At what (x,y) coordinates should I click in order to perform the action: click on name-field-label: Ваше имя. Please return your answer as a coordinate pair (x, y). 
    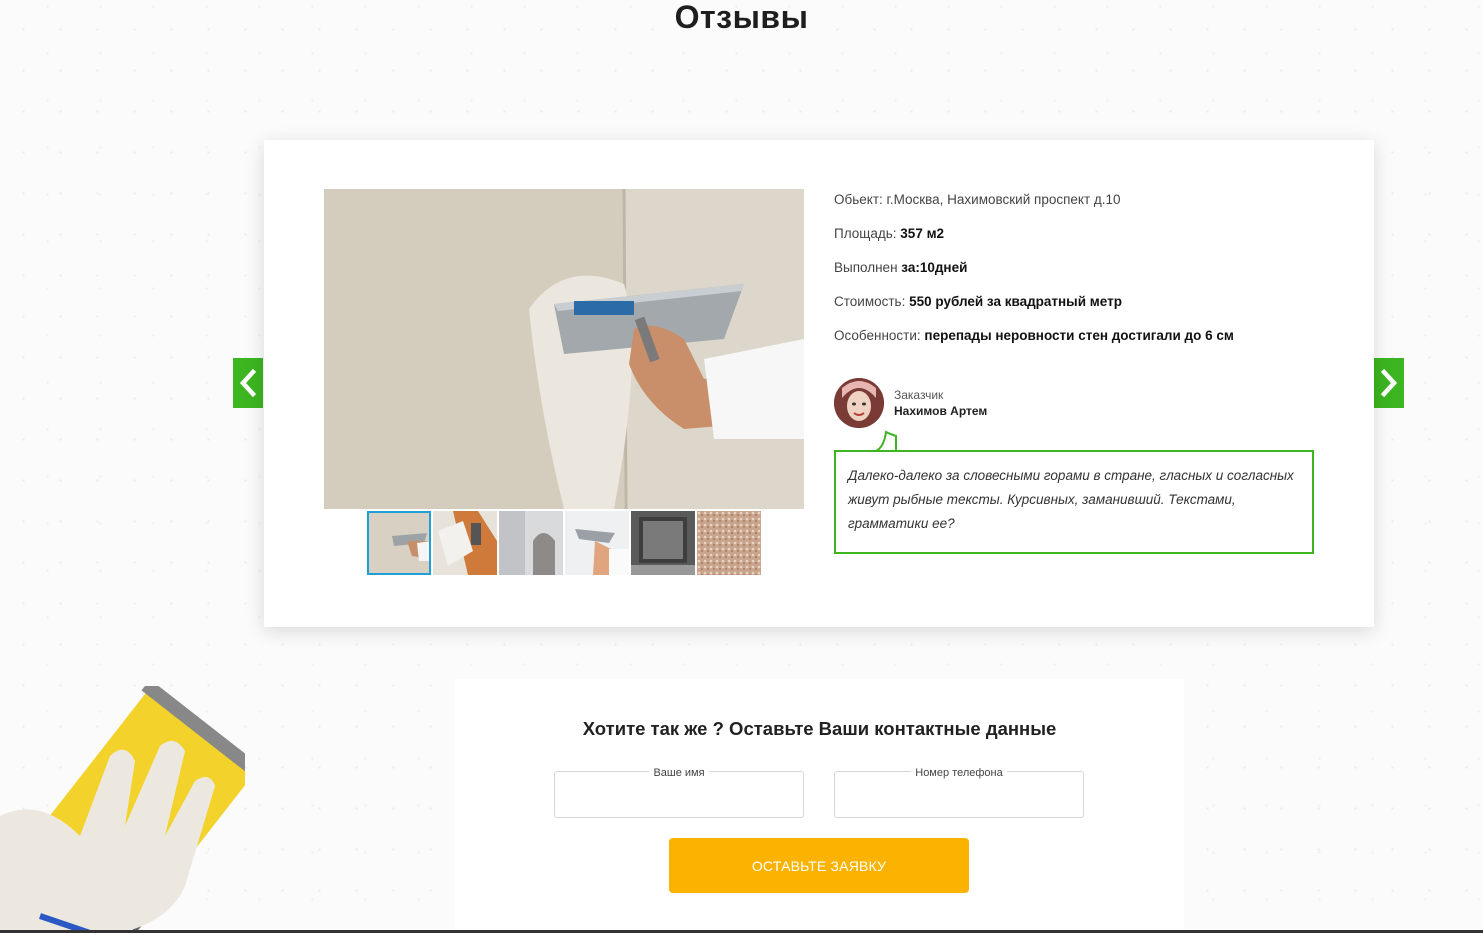
    Looking at the image, I should click on (679, 773).